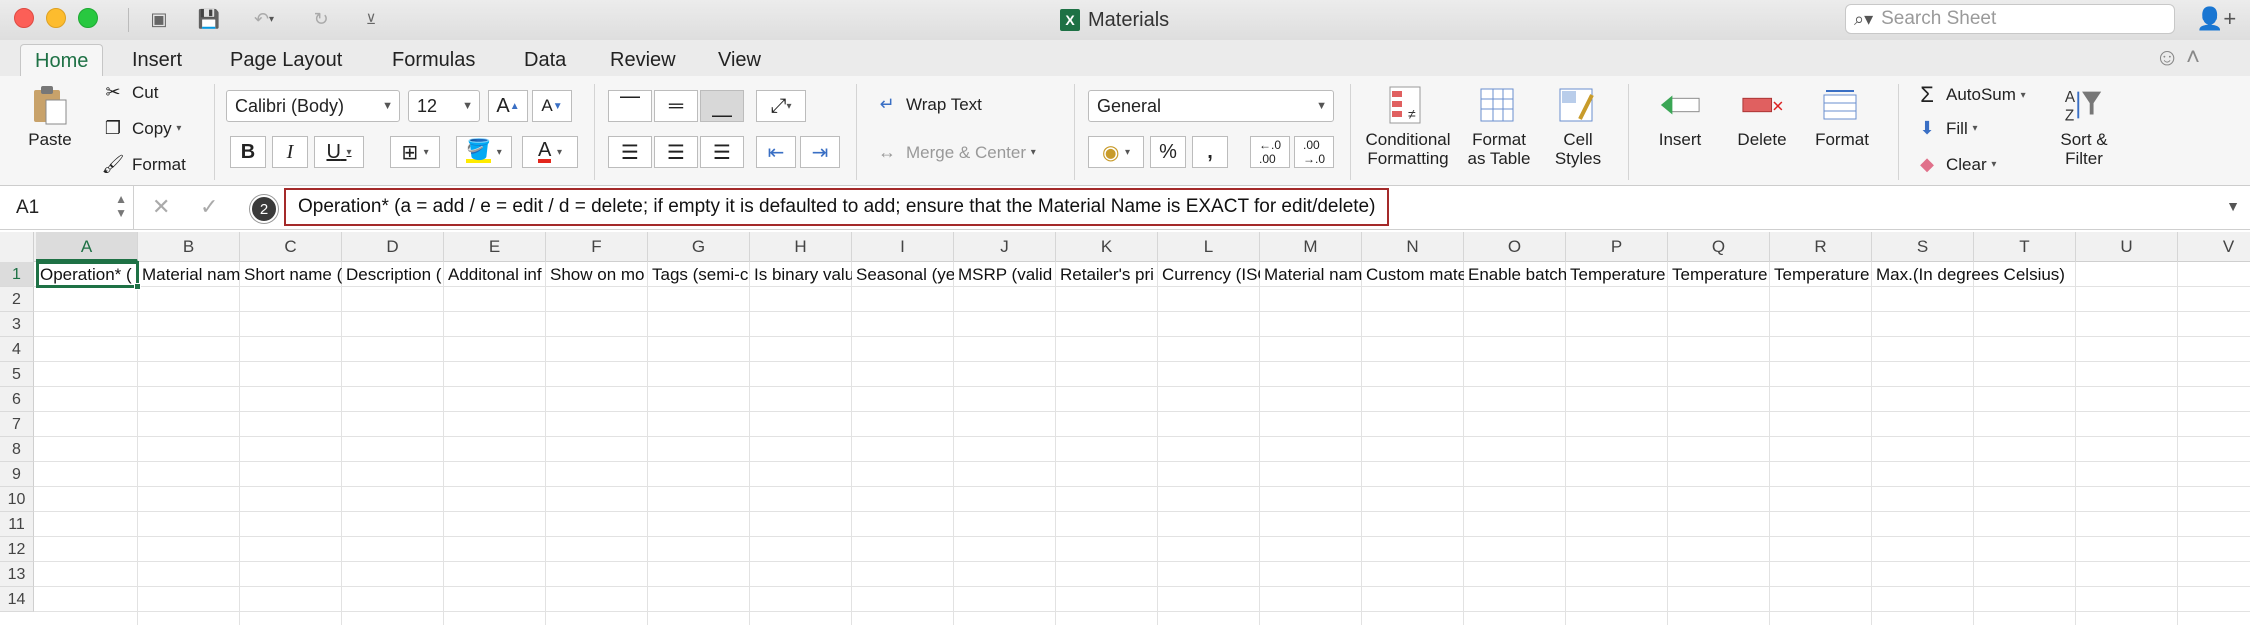 The height and width of the screenshot is (625, 2250). Describe the element at coordinates (699, 274) in the screenshot. I see `cell-g1: Tags (semi-c` at that location.